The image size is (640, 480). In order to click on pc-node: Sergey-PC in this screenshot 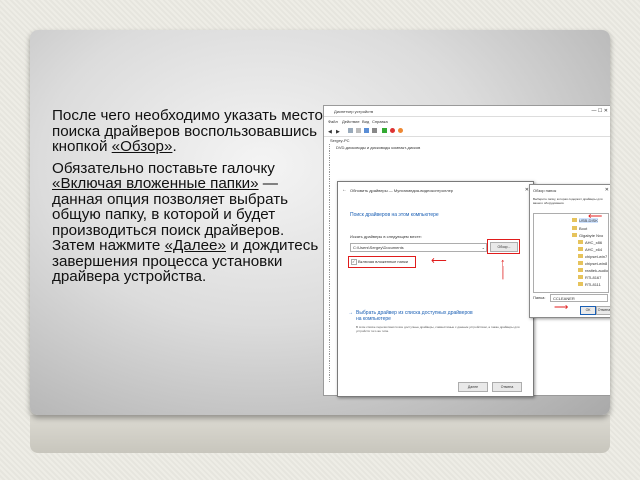, I will do `click(340, 140)`.